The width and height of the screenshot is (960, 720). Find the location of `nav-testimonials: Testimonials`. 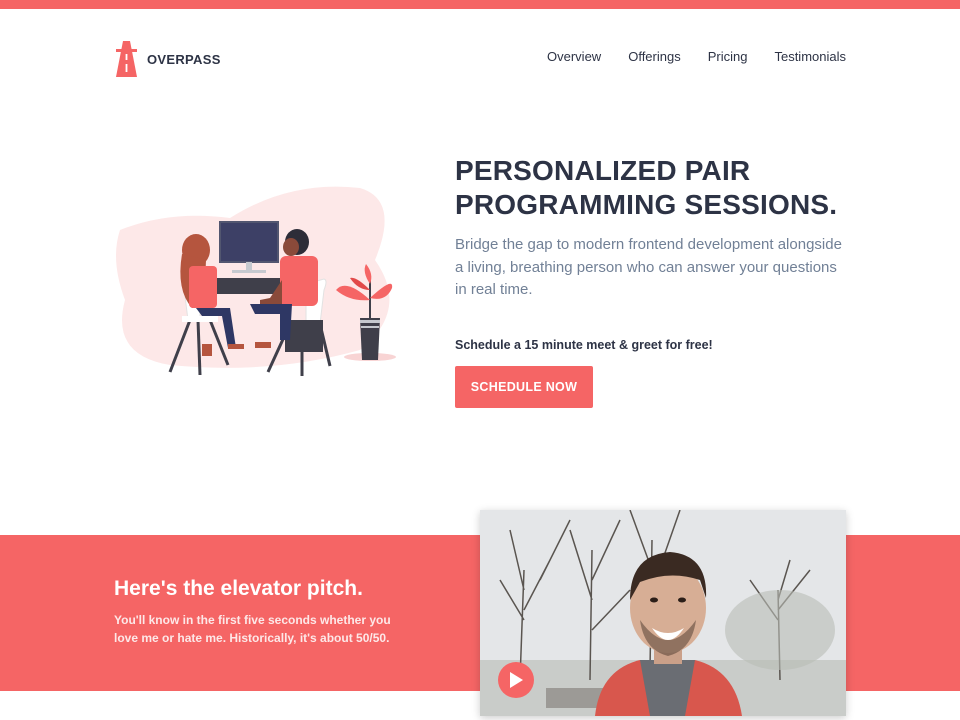

nav-testimonials: Testimonials is located at coordinates (810, 56).